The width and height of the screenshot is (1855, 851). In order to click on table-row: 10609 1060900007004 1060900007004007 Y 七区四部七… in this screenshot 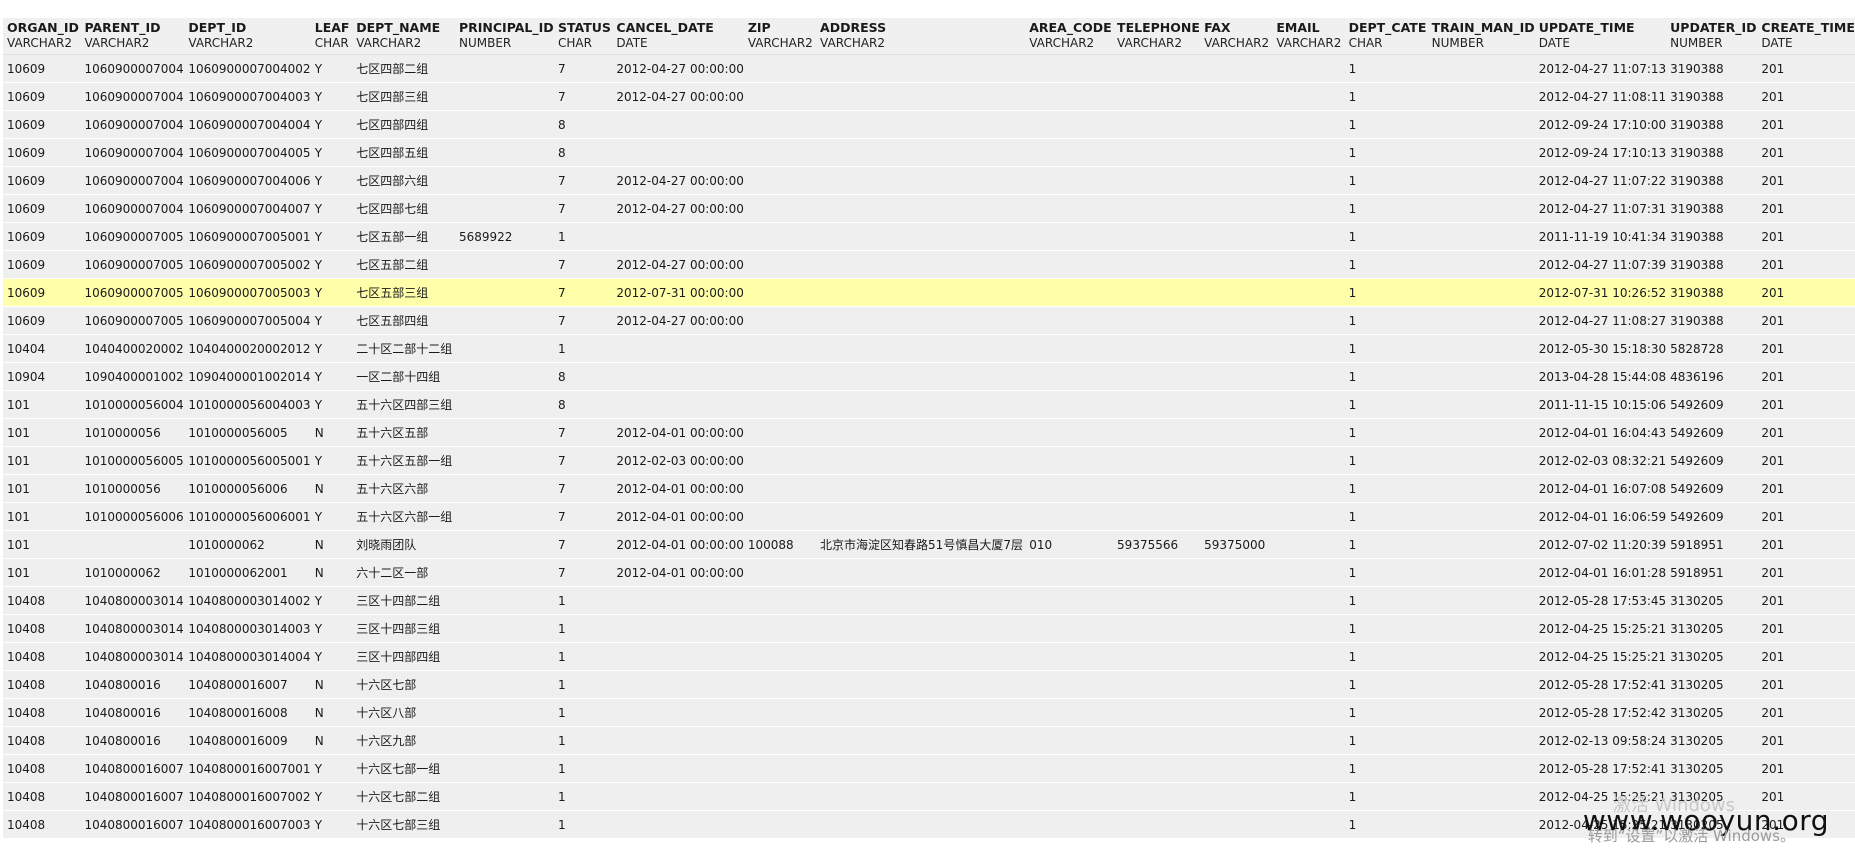, I will do `click(929, 208)`.